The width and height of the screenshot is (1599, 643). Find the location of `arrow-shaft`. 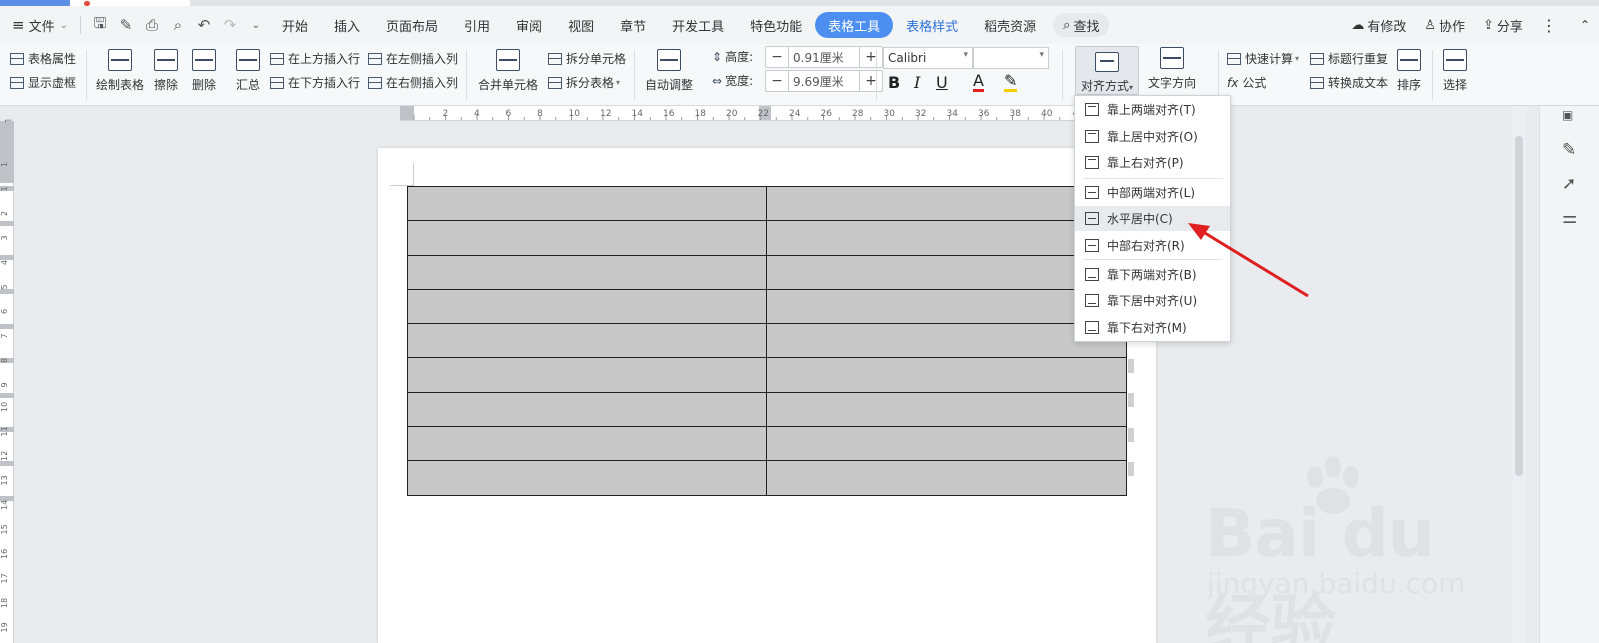

arrow-shaft is located at coordinates (1254, 263).